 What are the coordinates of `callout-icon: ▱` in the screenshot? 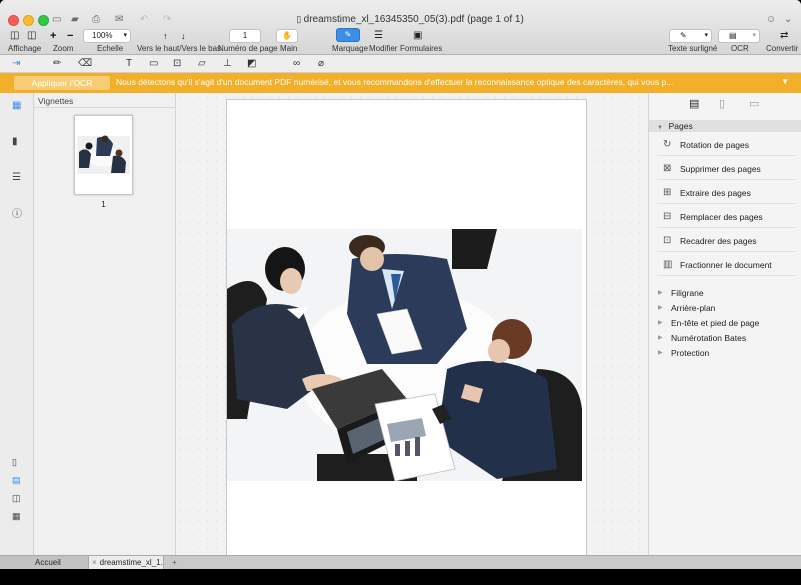 It's located at (202, 64).